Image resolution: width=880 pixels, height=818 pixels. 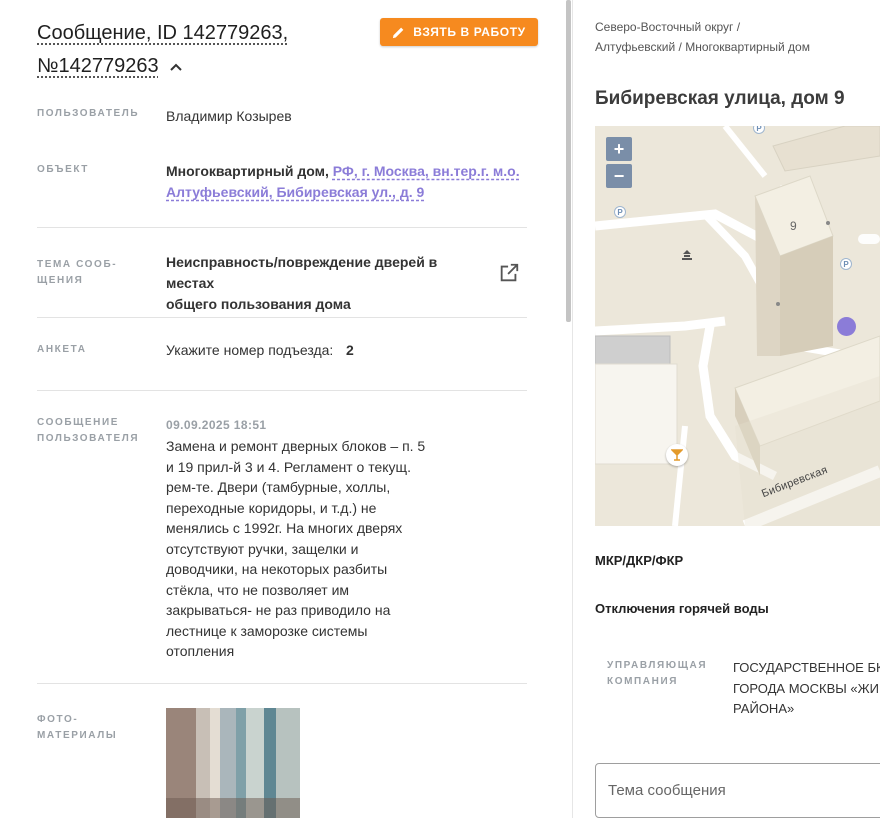 I want to click on photos-label-line1: ФОТО-, so click(x=58, y=719).